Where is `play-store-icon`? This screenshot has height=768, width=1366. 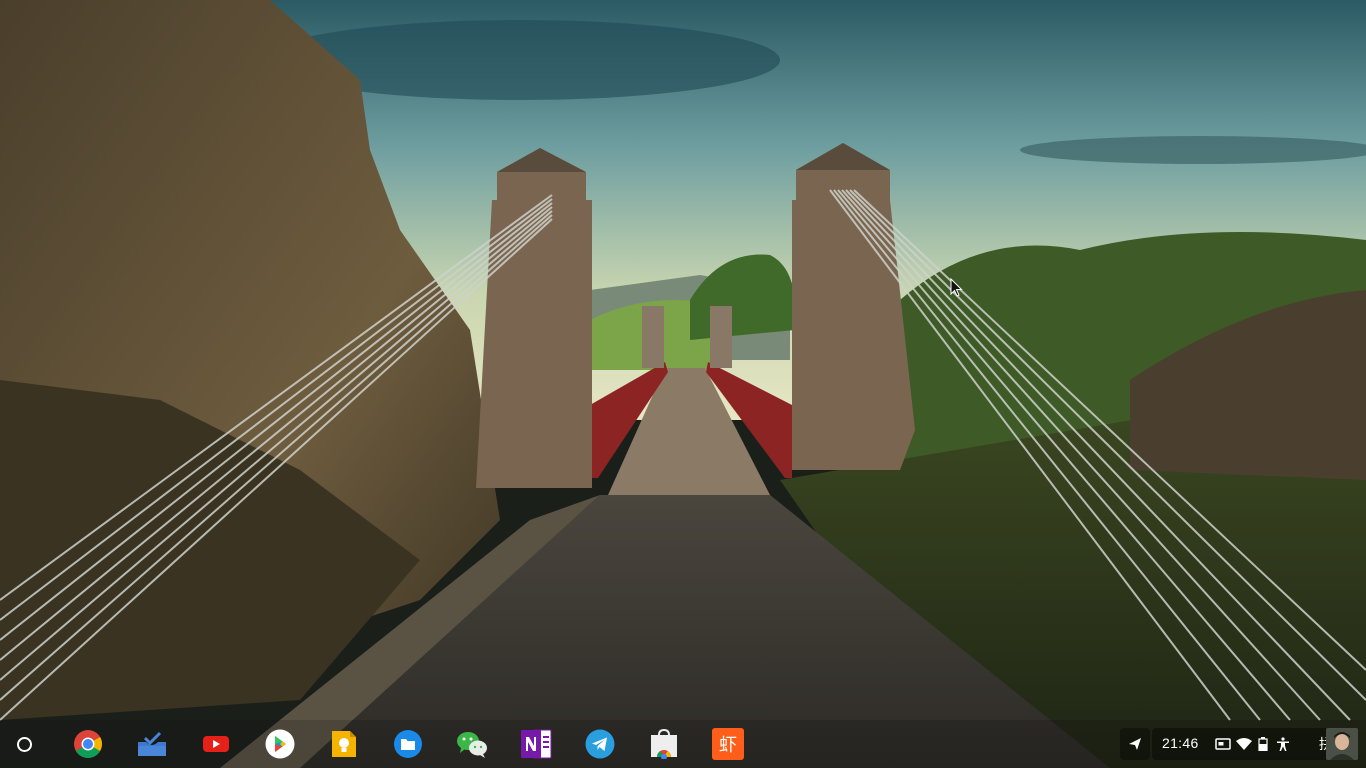 play-store-icon is located at coordinates (280, 744).